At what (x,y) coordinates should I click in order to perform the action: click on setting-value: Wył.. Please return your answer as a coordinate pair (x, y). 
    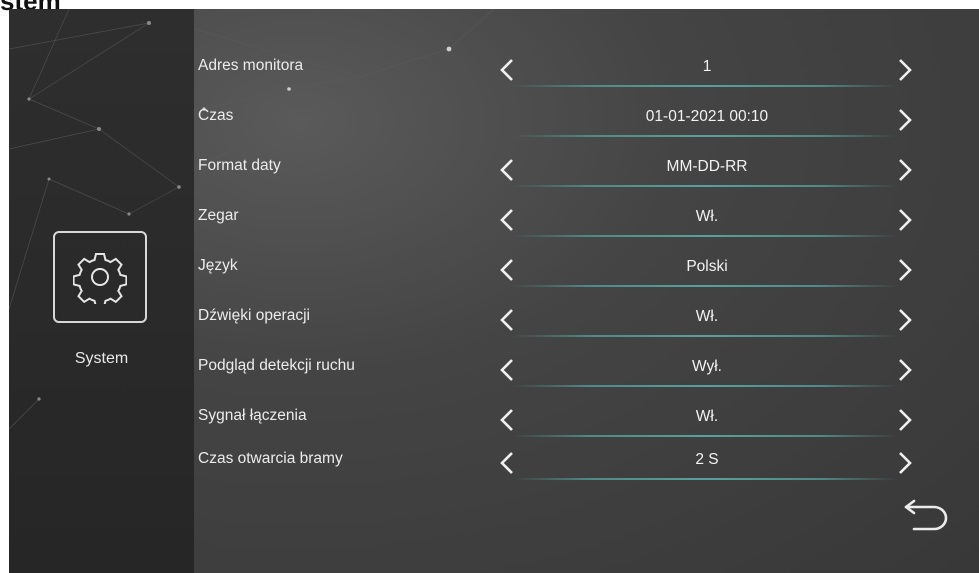
    Looking at the image, I should click on (707, 366).